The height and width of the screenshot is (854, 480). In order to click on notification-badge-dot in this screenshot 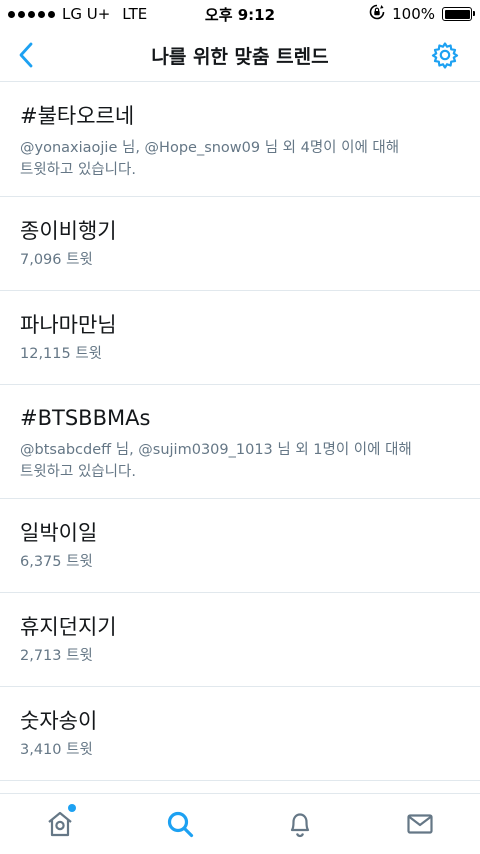, I will do `click(72, 808)`.